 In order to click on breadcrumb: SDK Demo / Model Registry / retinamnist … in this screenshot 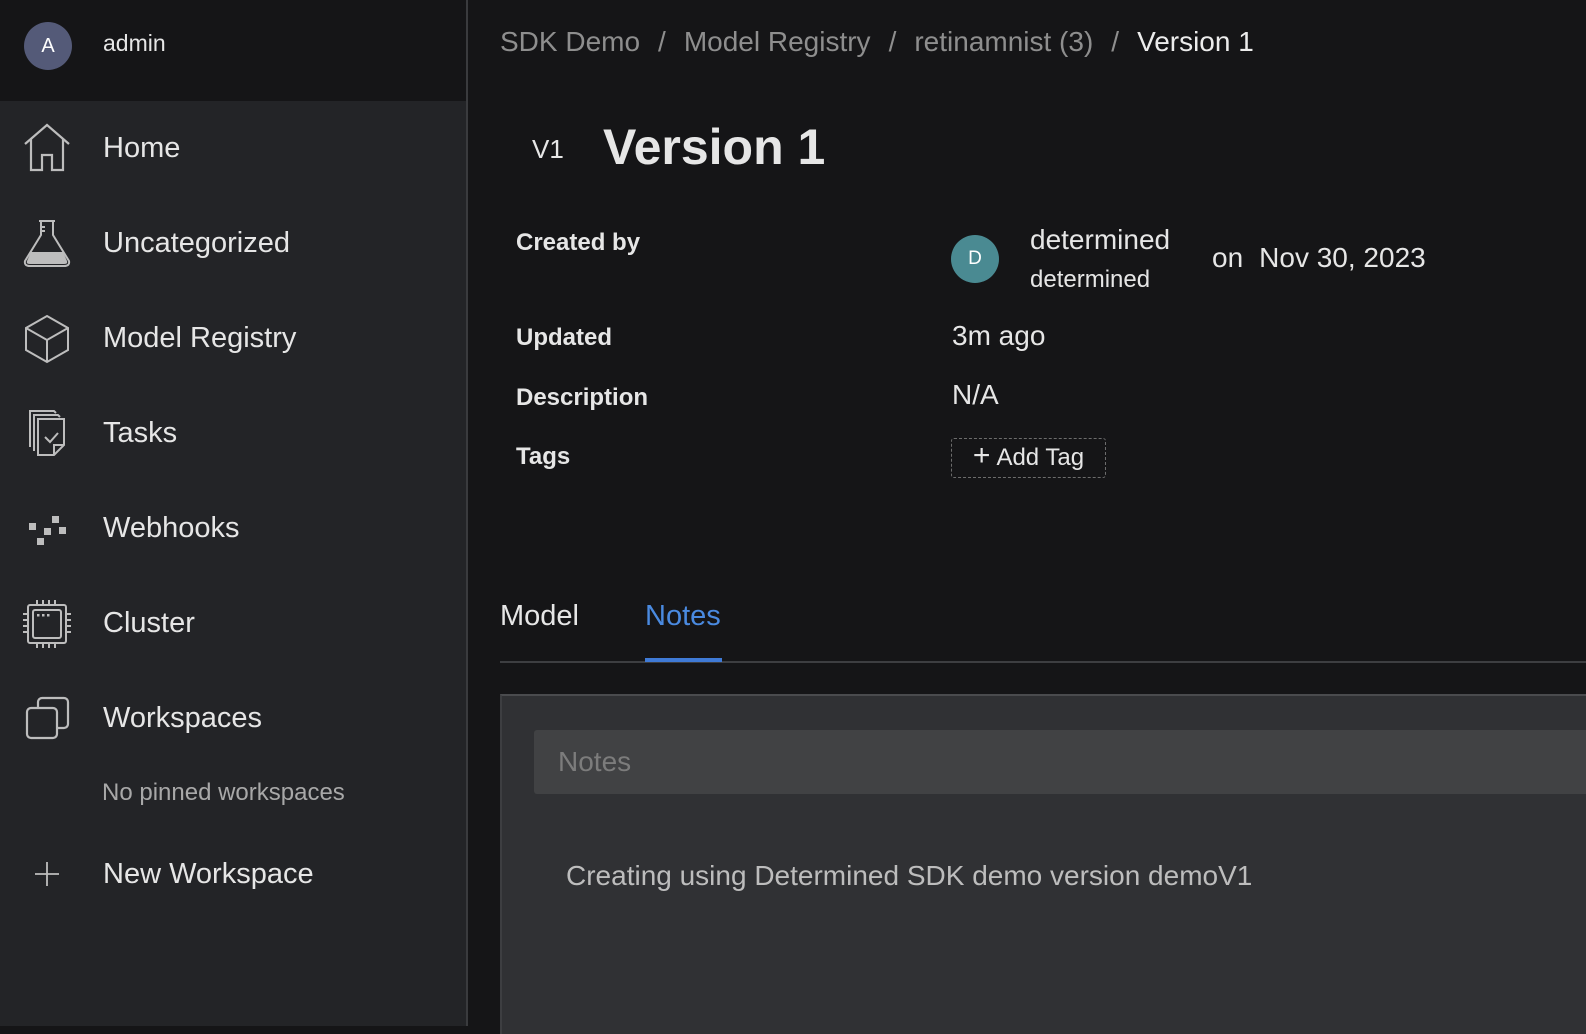, I will do `click(877, 42)`.